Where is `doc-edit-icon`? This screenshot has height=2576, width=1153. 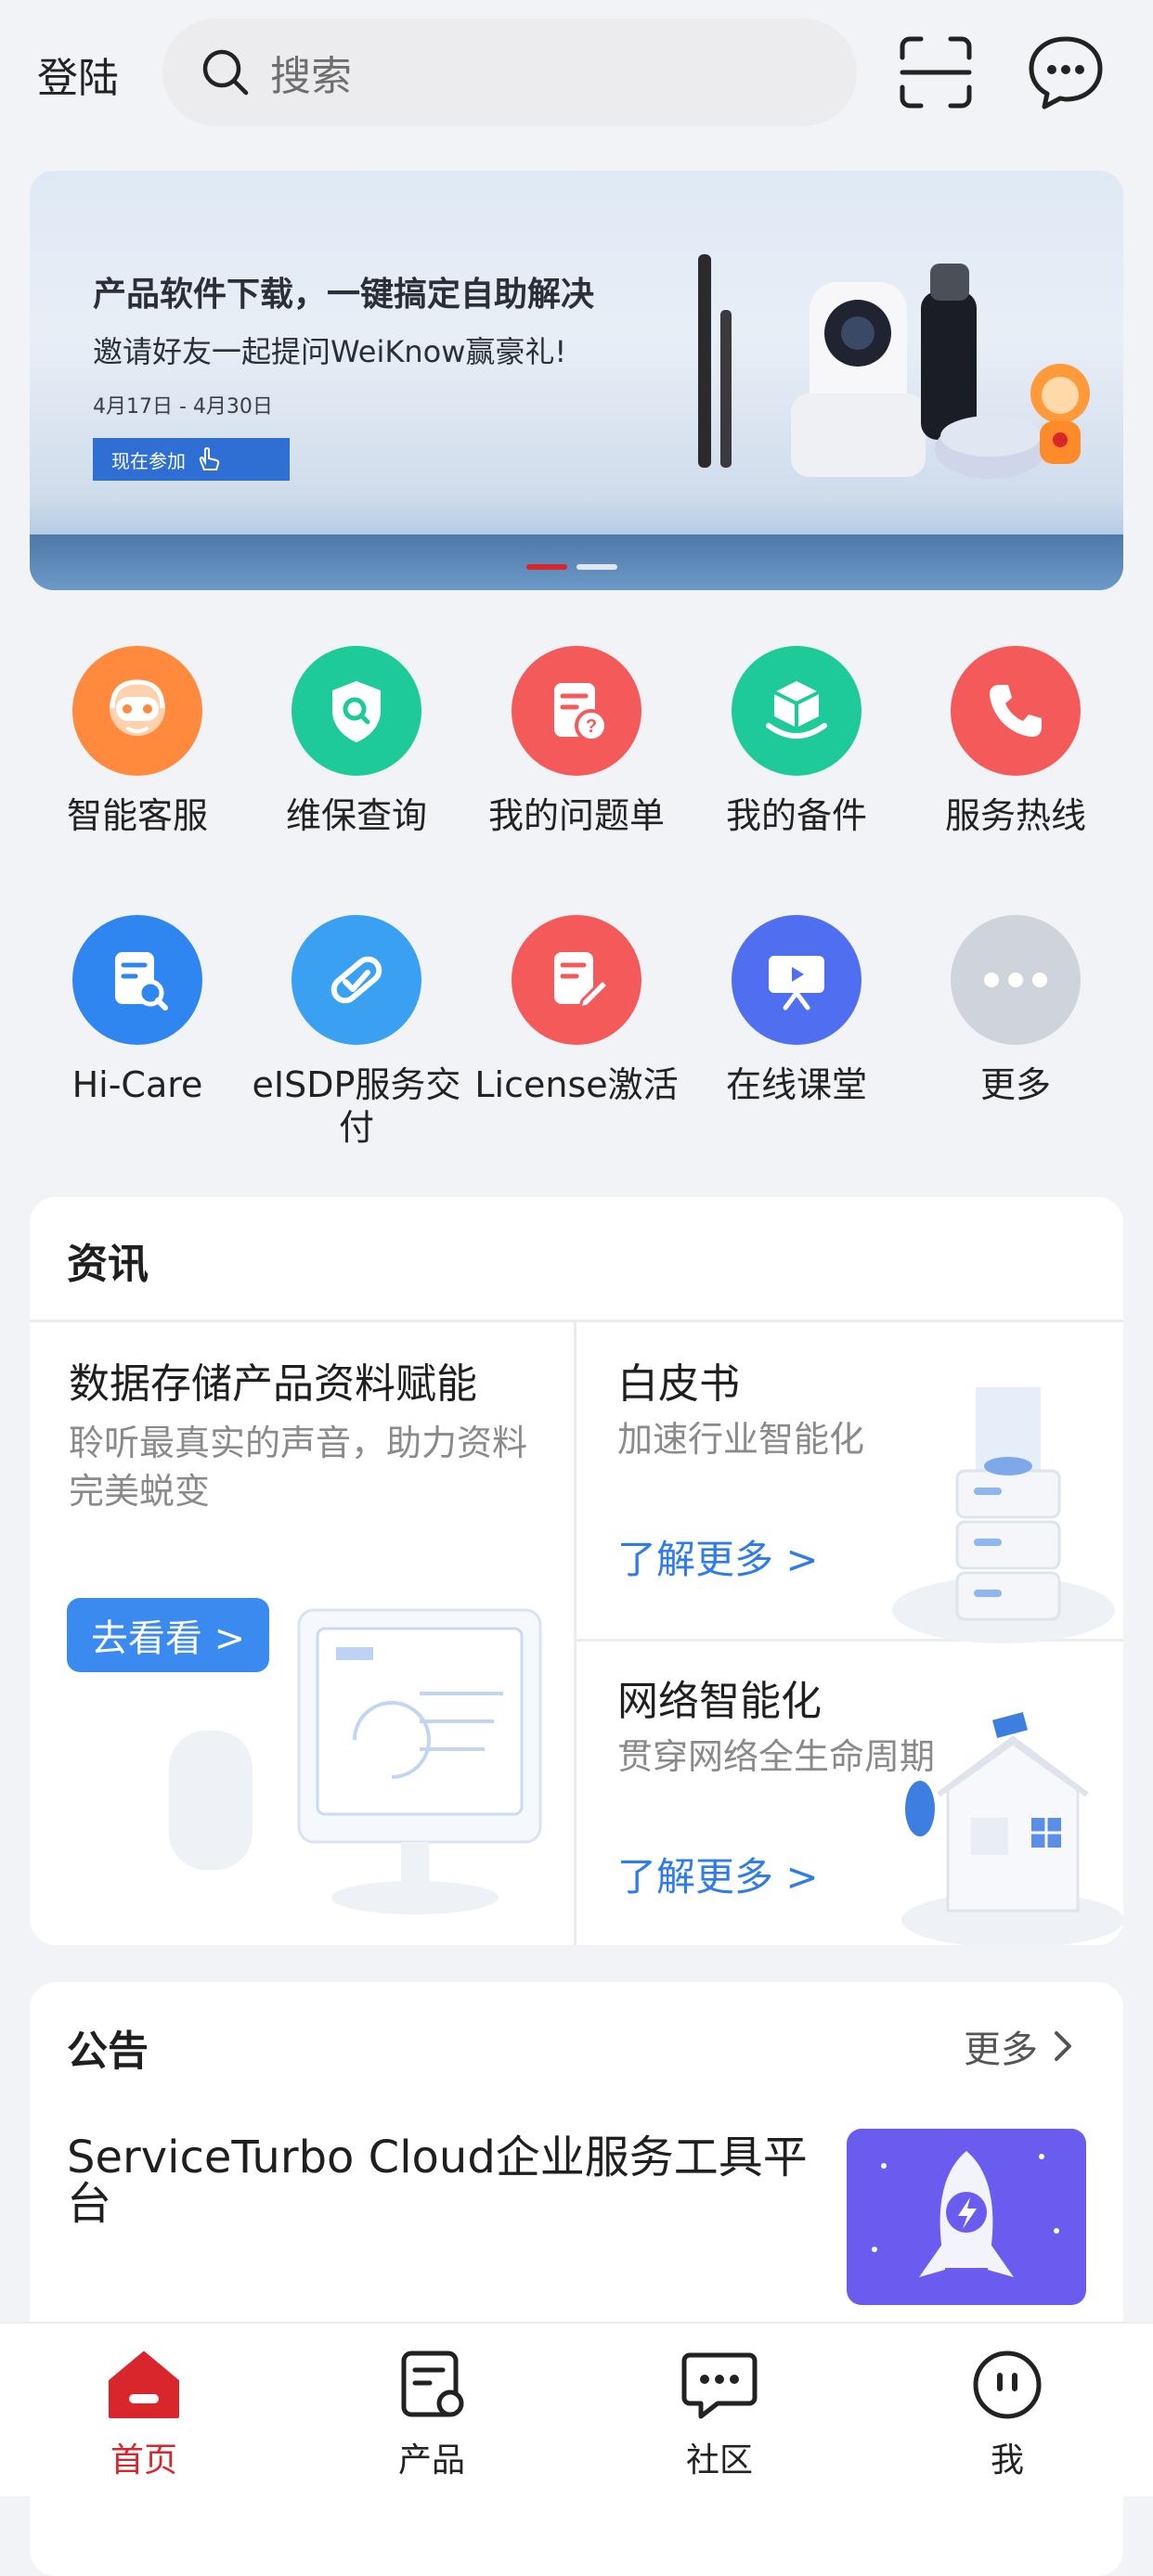
doc-edit-icon is located at coordinates (576, 980).